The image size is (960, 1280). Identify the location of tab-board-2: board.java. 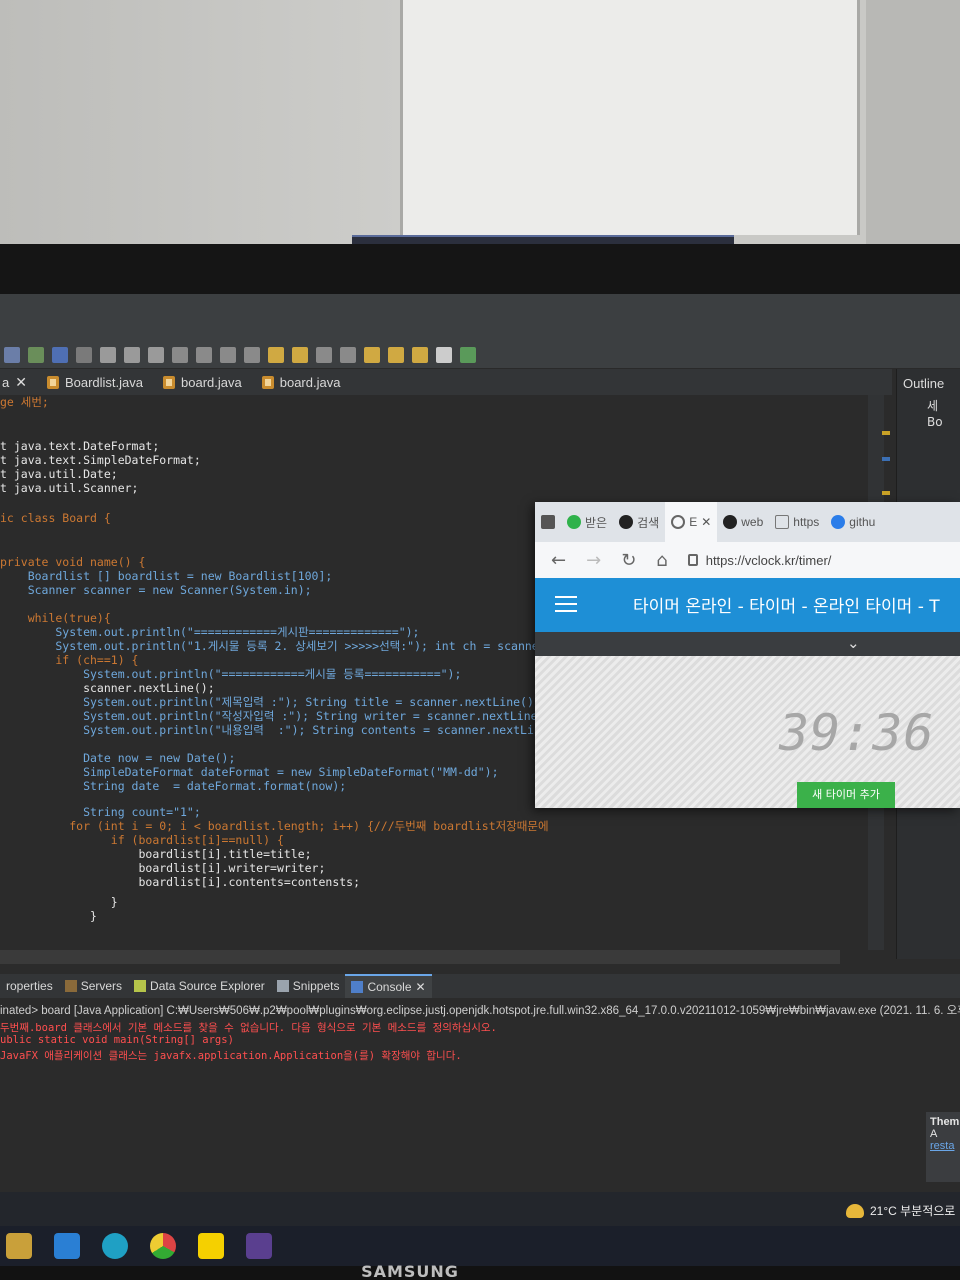
(301, 382).